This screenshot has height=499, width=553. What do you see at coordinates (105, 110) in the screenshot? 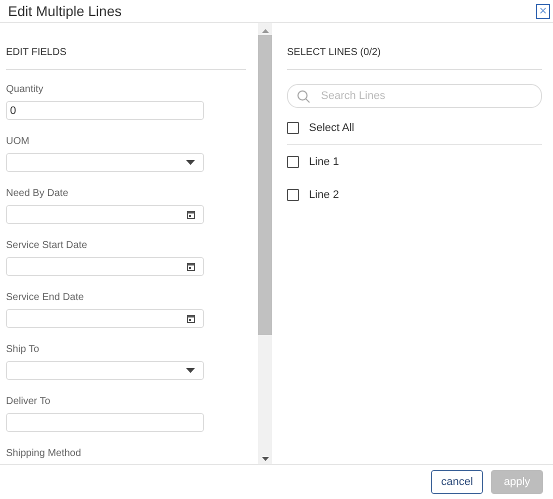
I see `input-field: 0` at bounding box center [105, 110].